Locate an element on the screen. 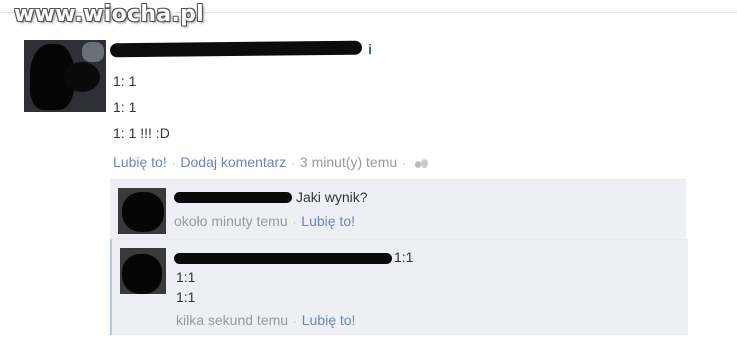  comment-timestamp: około minuty temu is located at coordinates (231, 221).